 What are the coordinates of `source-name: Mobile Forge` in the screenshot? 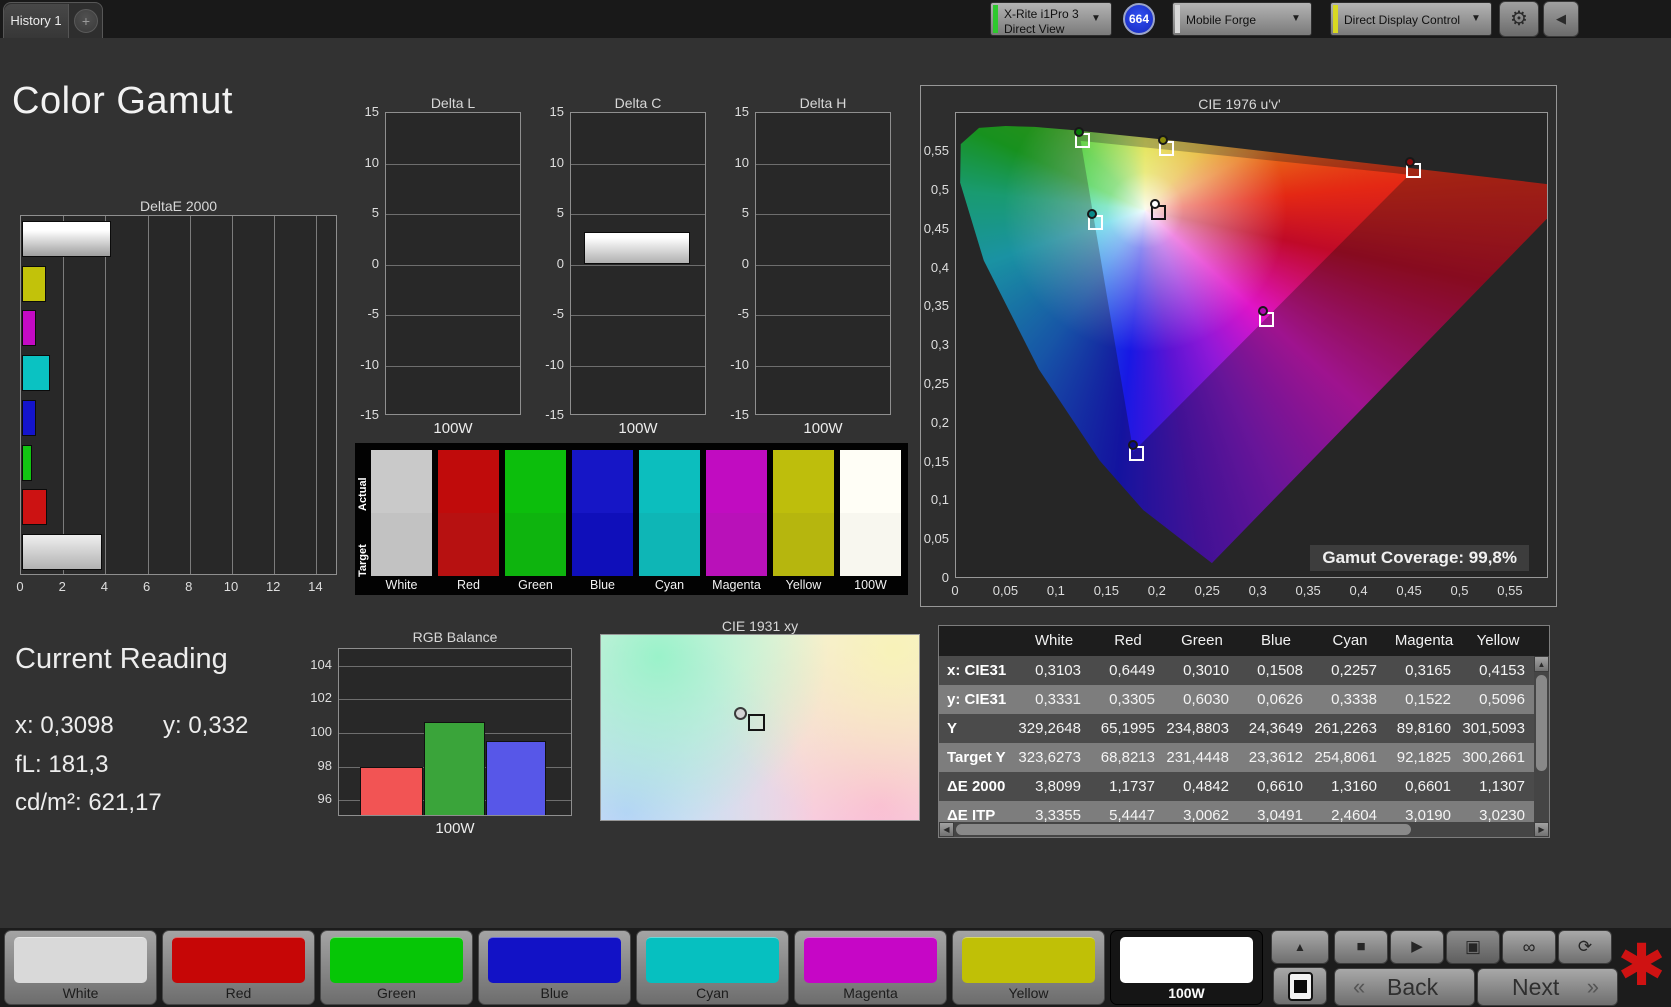 It's located at (1221, 20).